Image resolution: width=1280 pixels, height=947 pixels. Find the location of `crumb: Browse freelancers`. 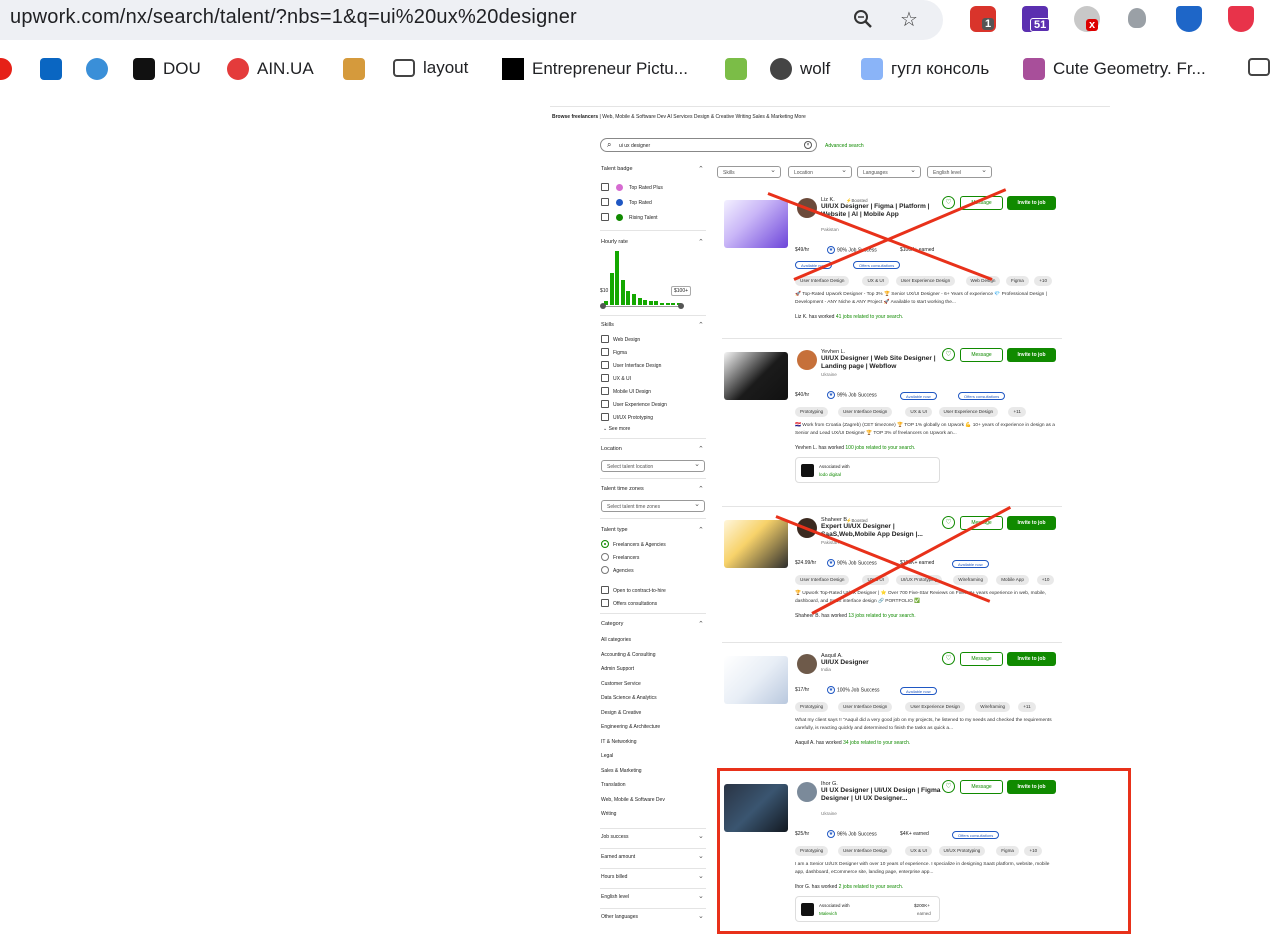

crumb: Browse freelancers is located at coordinates (575, 117).